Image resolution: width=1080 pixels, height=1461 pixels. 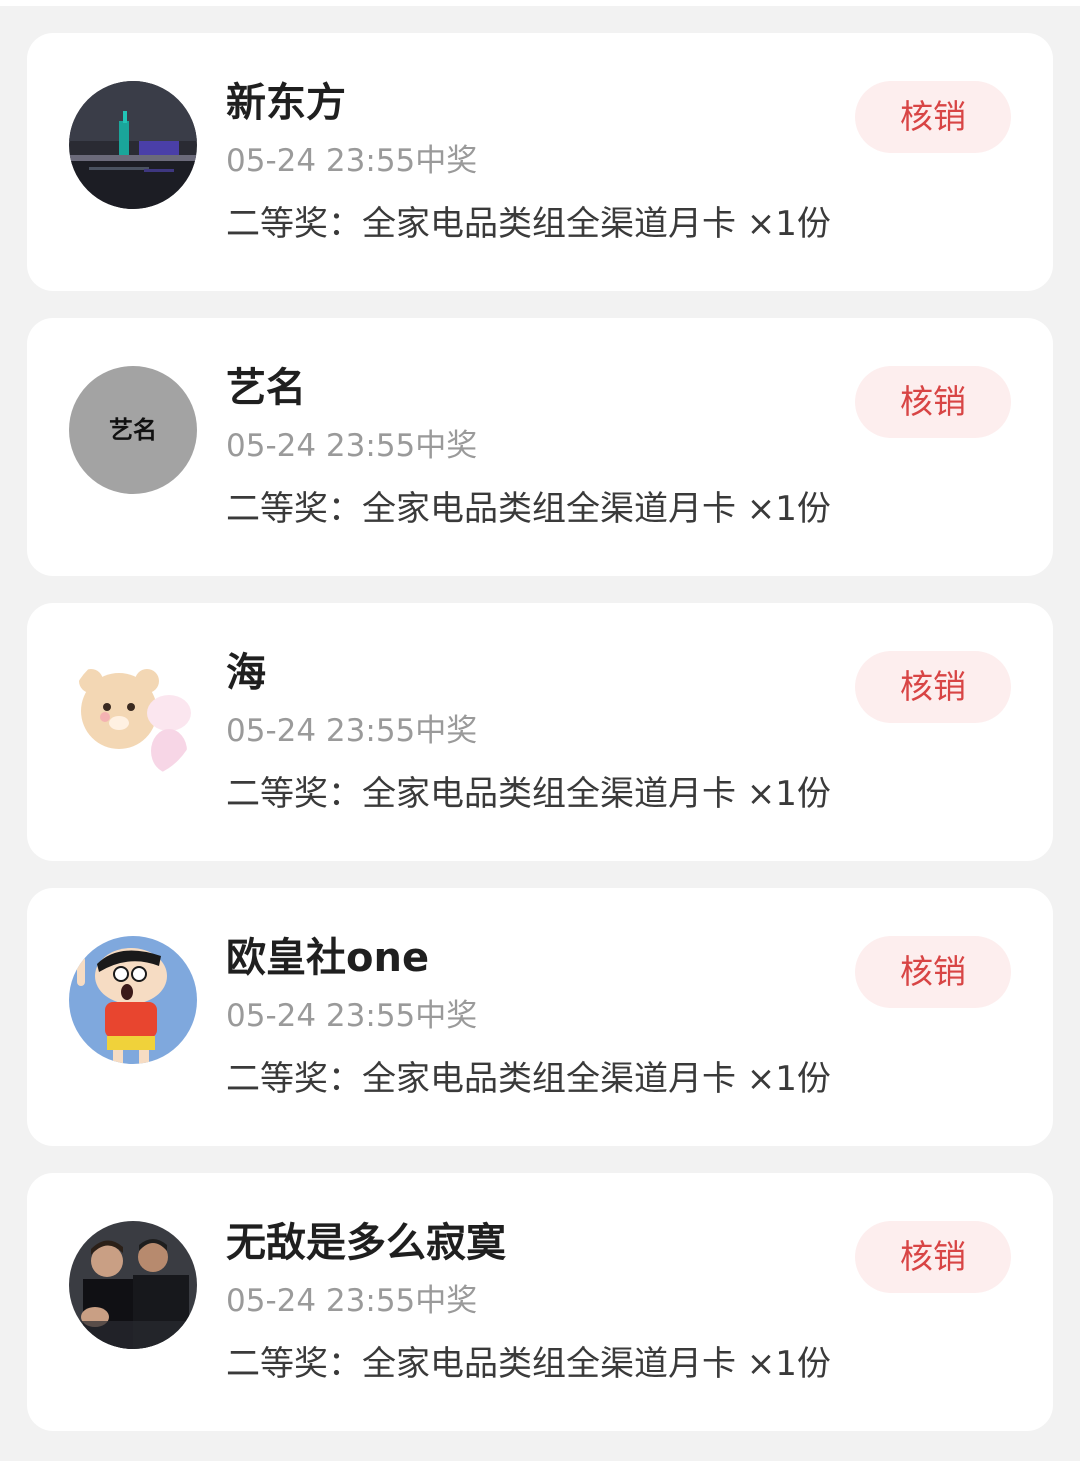 I want to click on winner-name: 无敌是多么寂寞, so click(x=366, y=1243).